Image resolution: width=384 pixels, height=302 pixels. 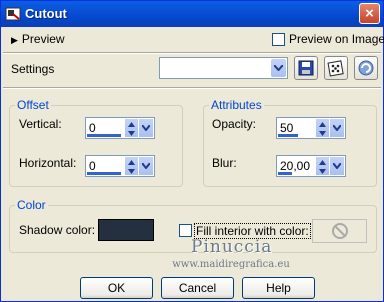 What do you see at coordinates (33, 105) in the screenshot?
I see `offset-group-title: Offset` at bounding box center [33, 105].